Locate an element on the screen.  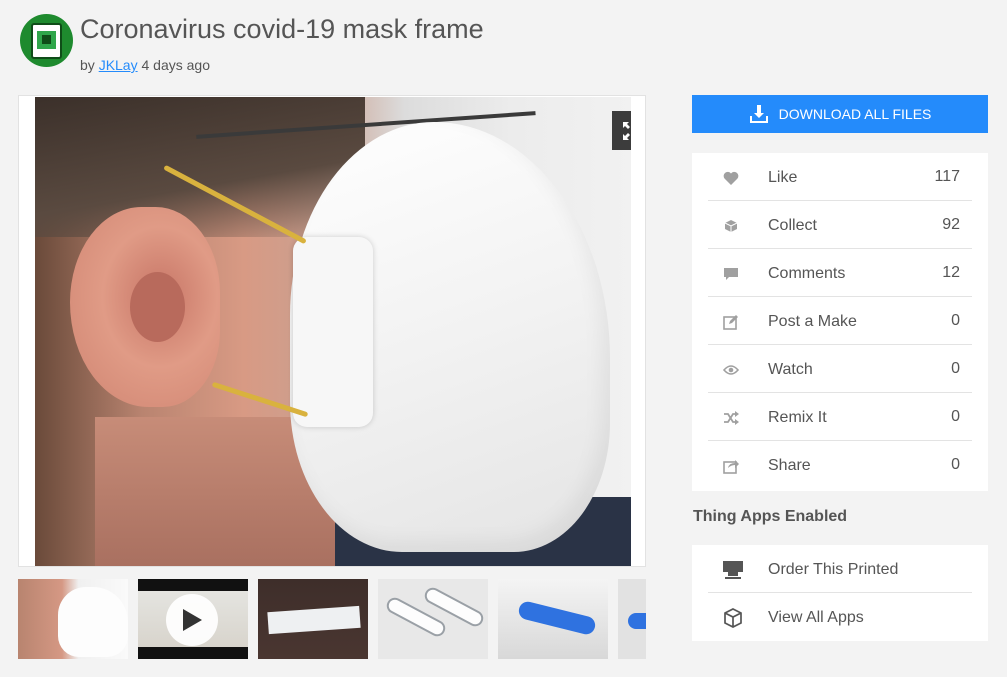
stat-label: Comments is located at coordinates (807, 273).